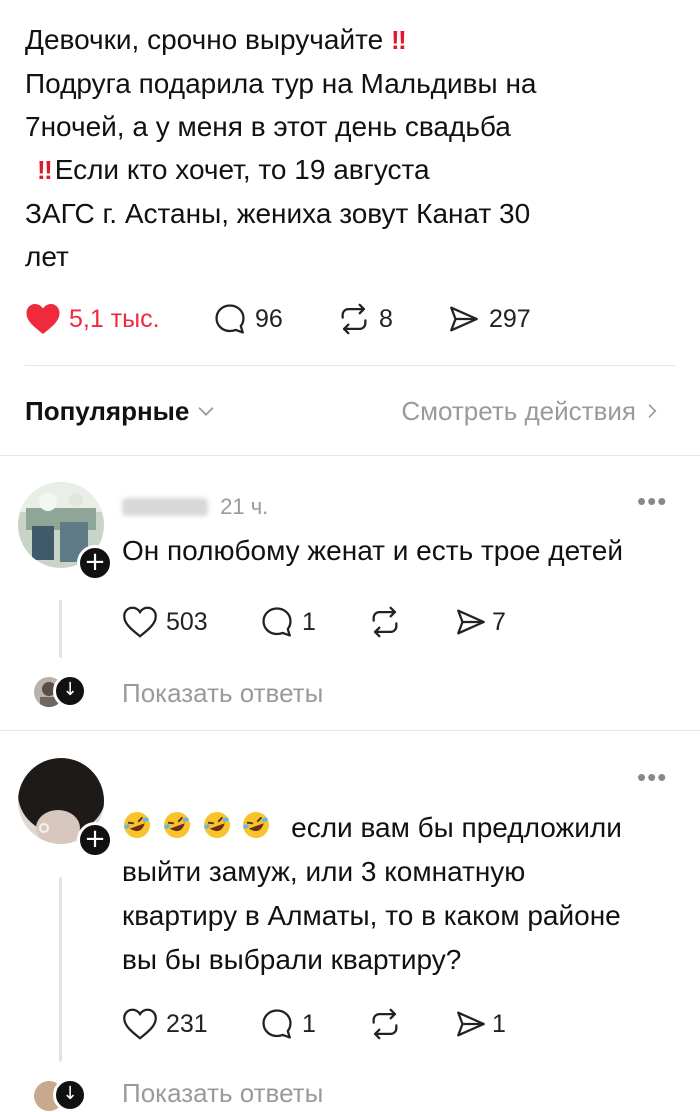 This screenshot has height=1112, width=700. What do you see at coordinates (343, 411) in the screenshot?
I see `comments-sort-bar: Популярные Смотреть действия` at bounding box center [343, 411].